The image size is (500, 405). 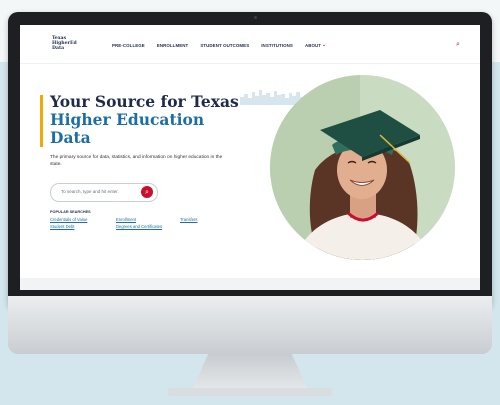 I want to click on nav-item-about-group: ABOUT ⌄, so click(x=315, y=45).